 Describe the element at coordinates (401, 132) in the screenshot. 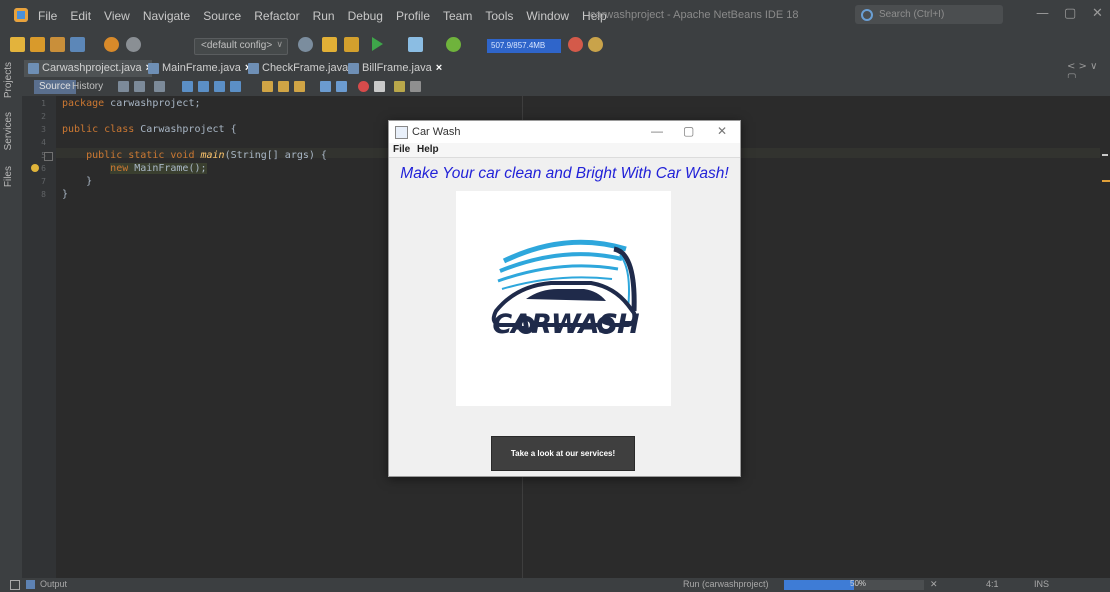

I see `java-window-icon` at that location.